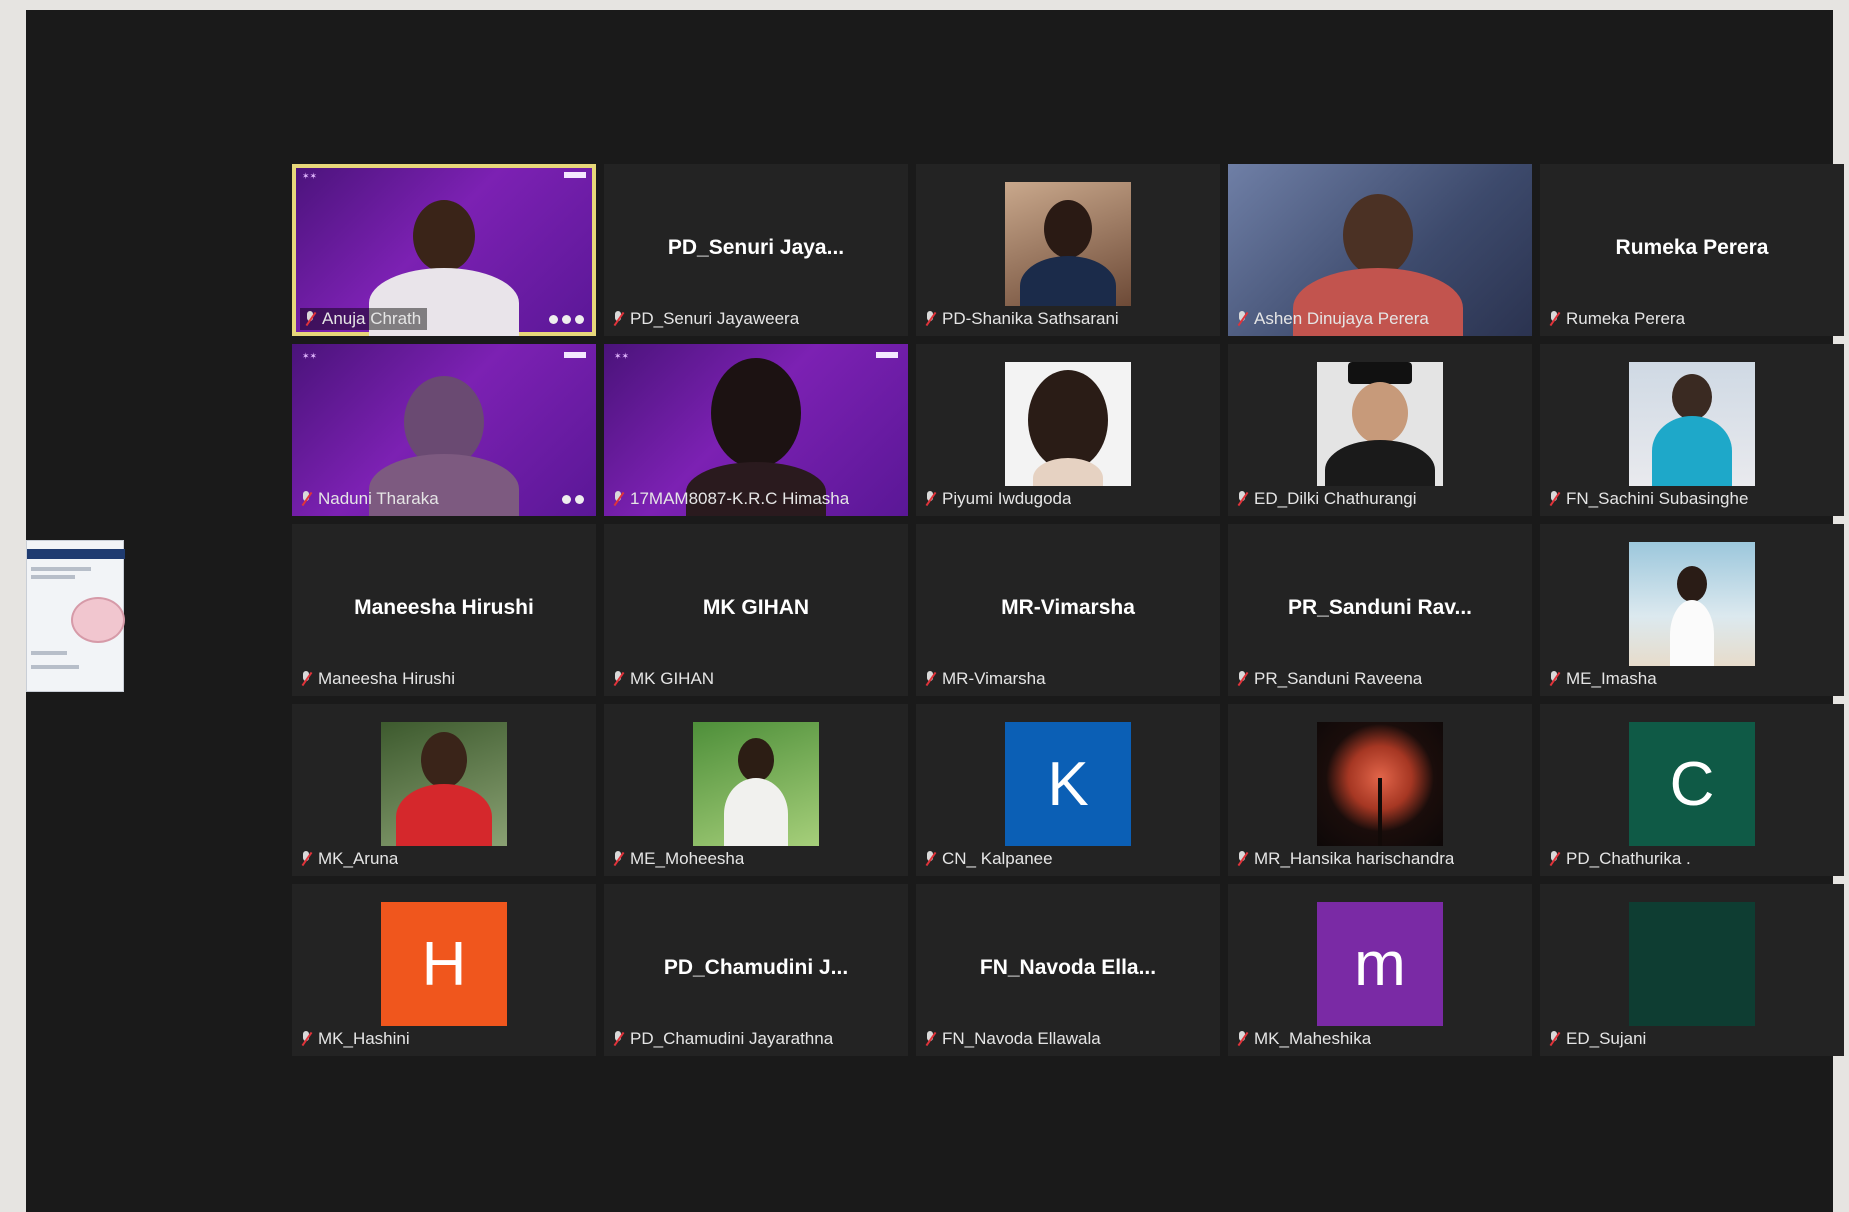 The height and width of the screenshot is (1212, 1849). I want to click on participant-name: Rumeka Perera, so click(1626, 318).